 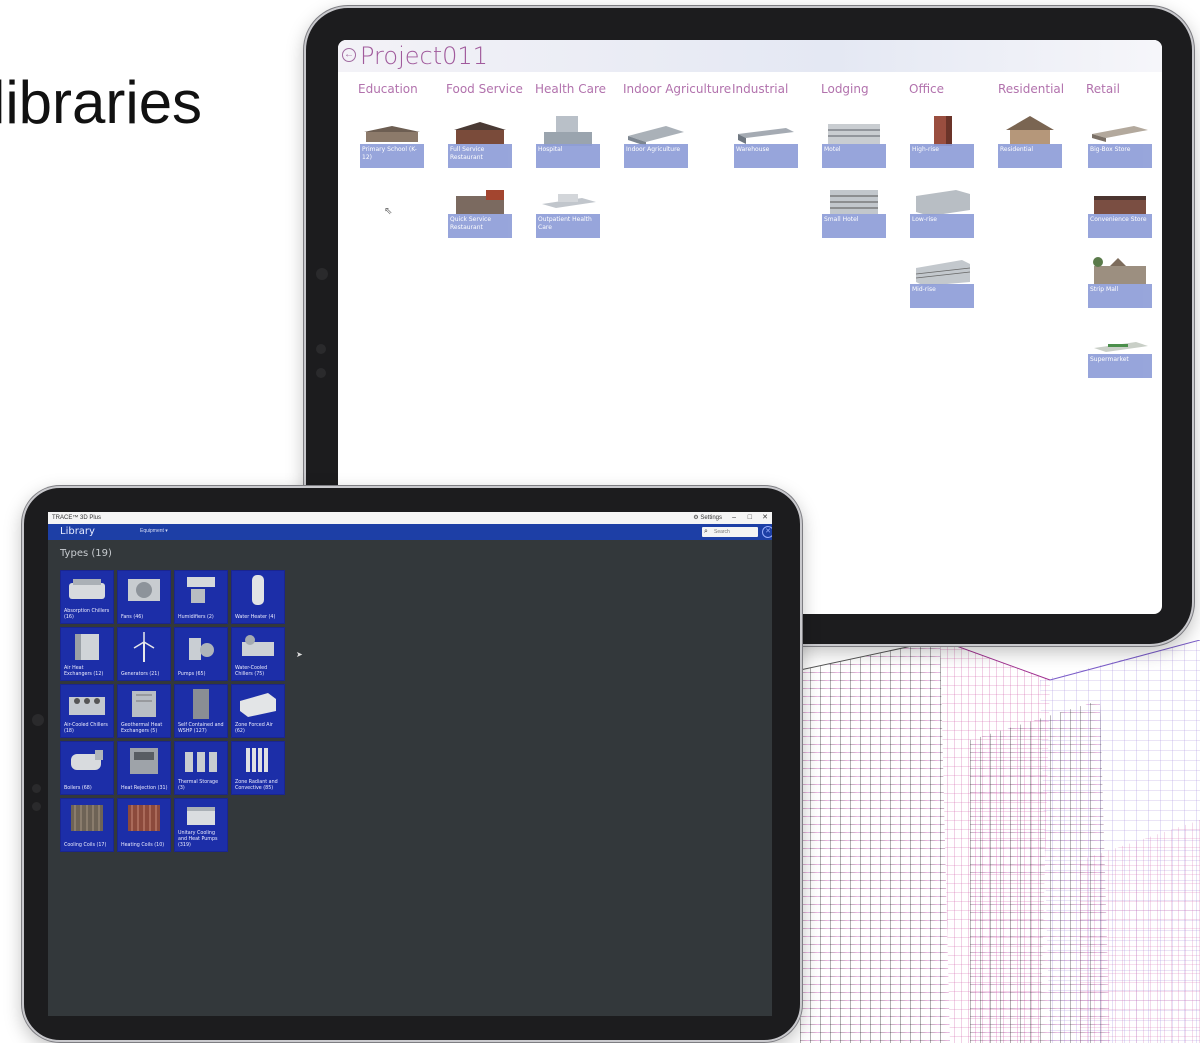 I want to click on building-tile: Mid-rise, so click(x=942, y=282).